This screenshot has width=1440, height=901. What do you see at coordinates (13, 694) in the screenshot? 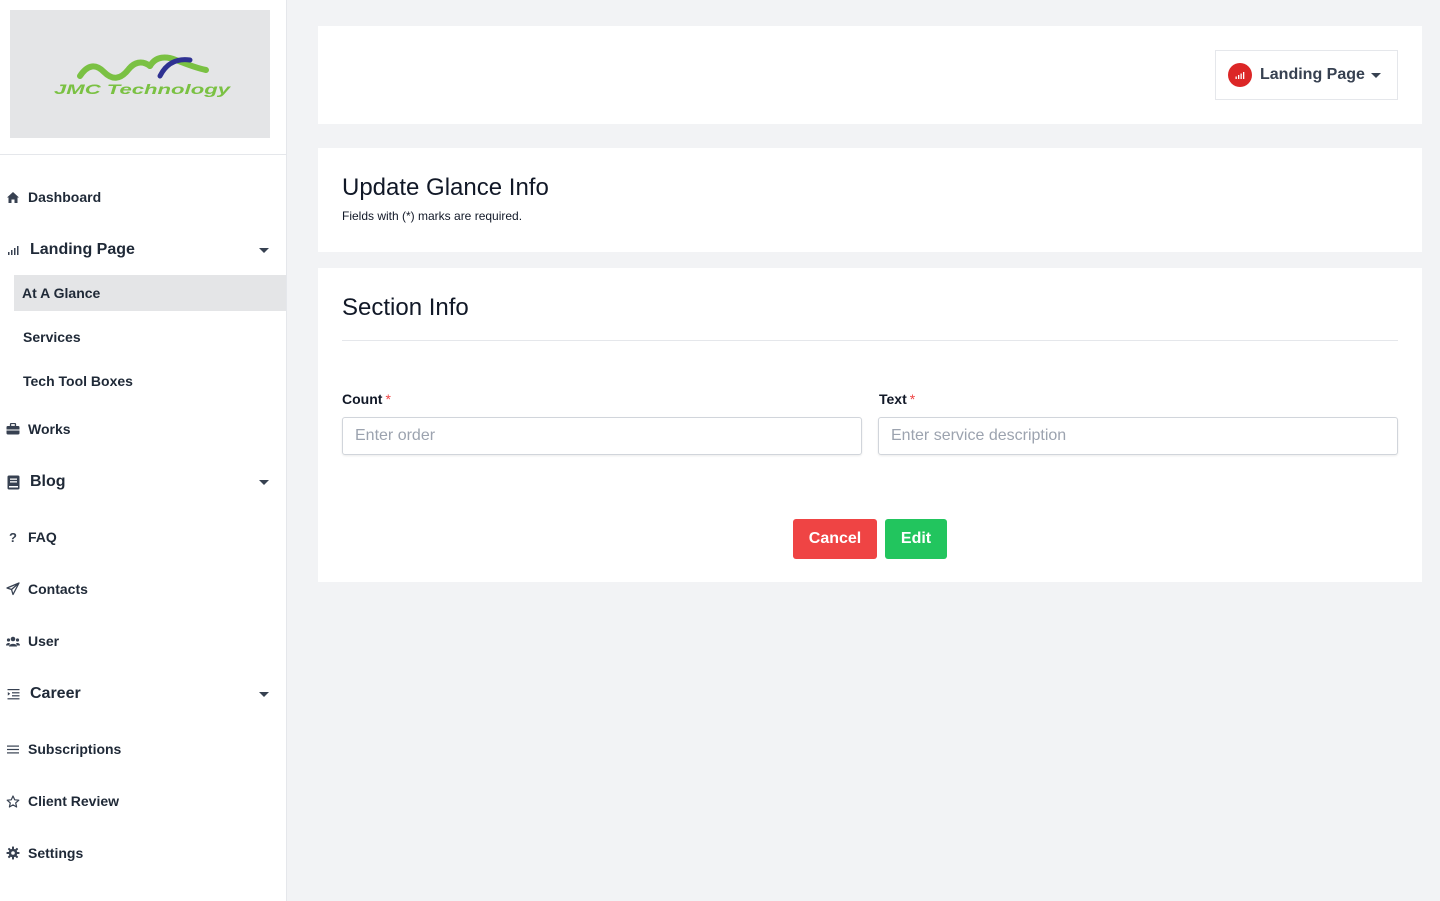
I see `list-indent-icon` at bounding box center [13, 694].